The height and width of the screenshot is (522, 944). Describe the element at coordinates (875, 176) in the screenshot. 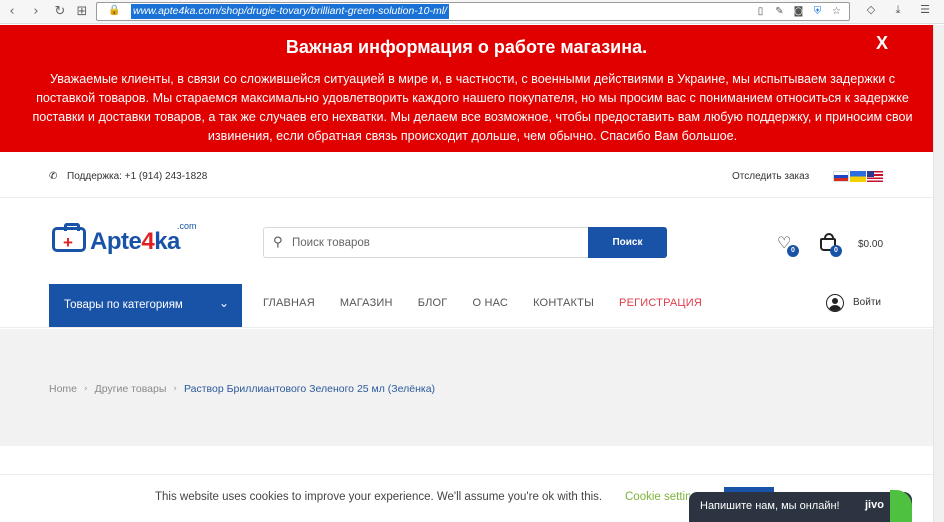

I see `flag-us-icon` at that location.